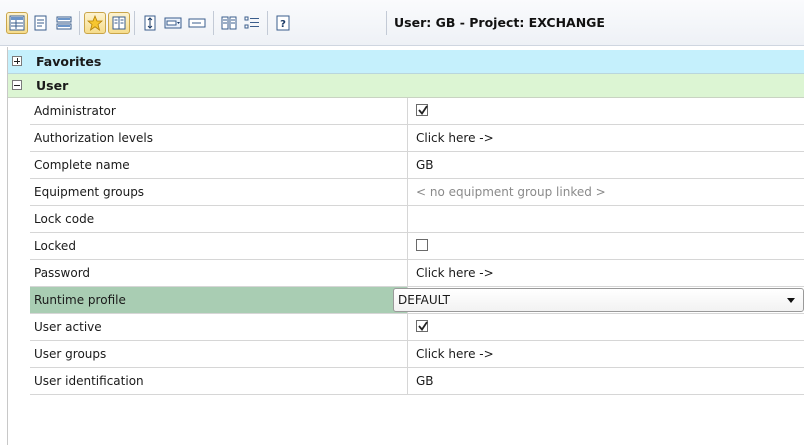 The image size is (804, 445). Describe the element at coordinates (606, 165) in the screenshot. I see `complete-name-field: GB` at that location.